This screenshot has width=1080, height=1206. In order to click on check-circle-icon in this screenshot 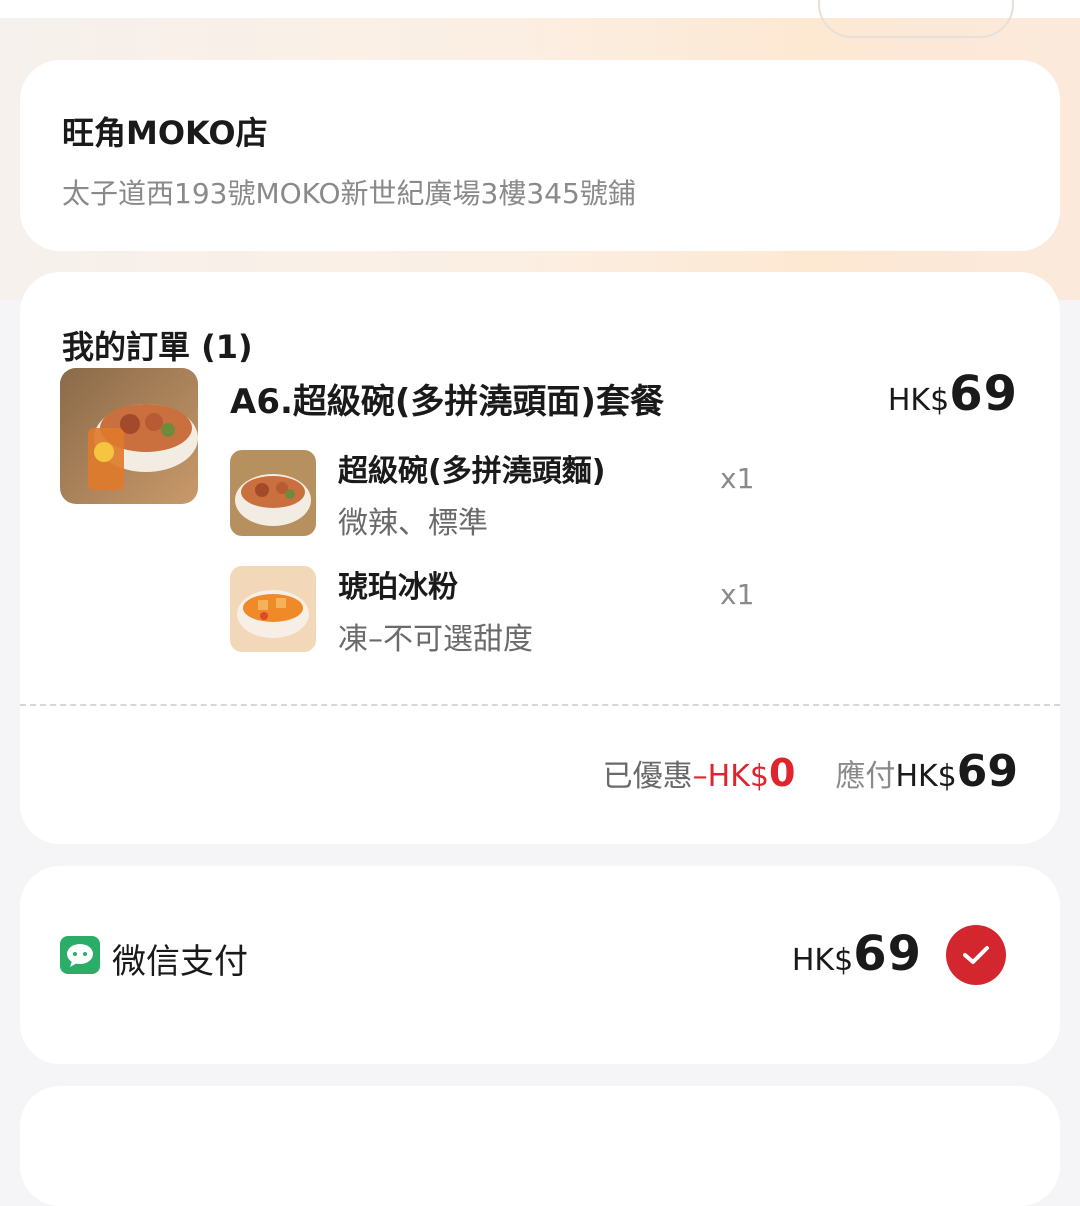, I will do `click(976, 955)`.